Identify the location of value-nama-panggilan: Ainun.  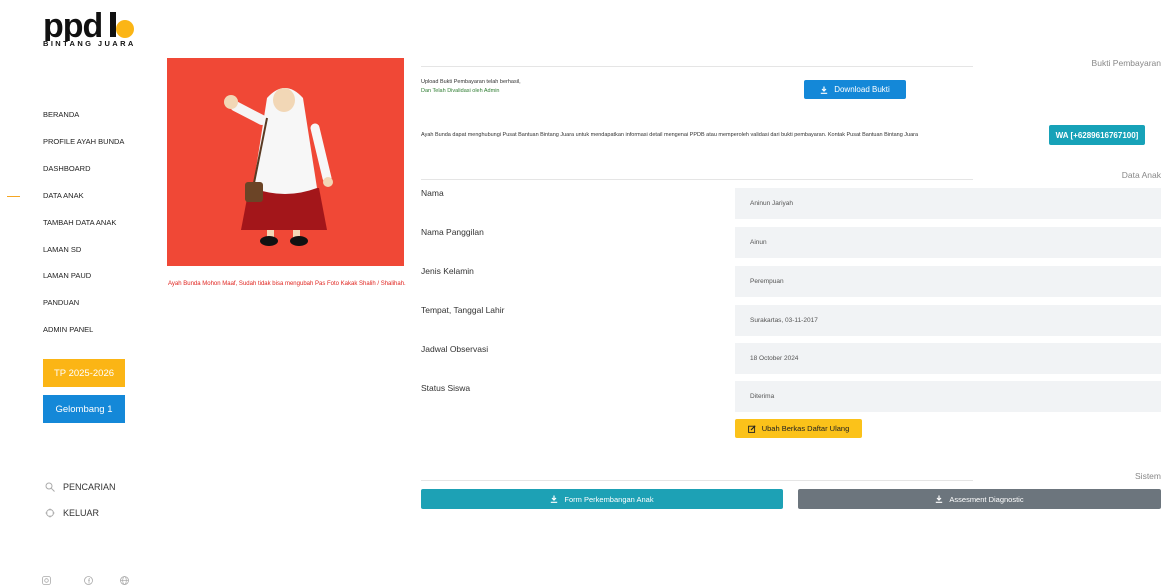
(948, 242).